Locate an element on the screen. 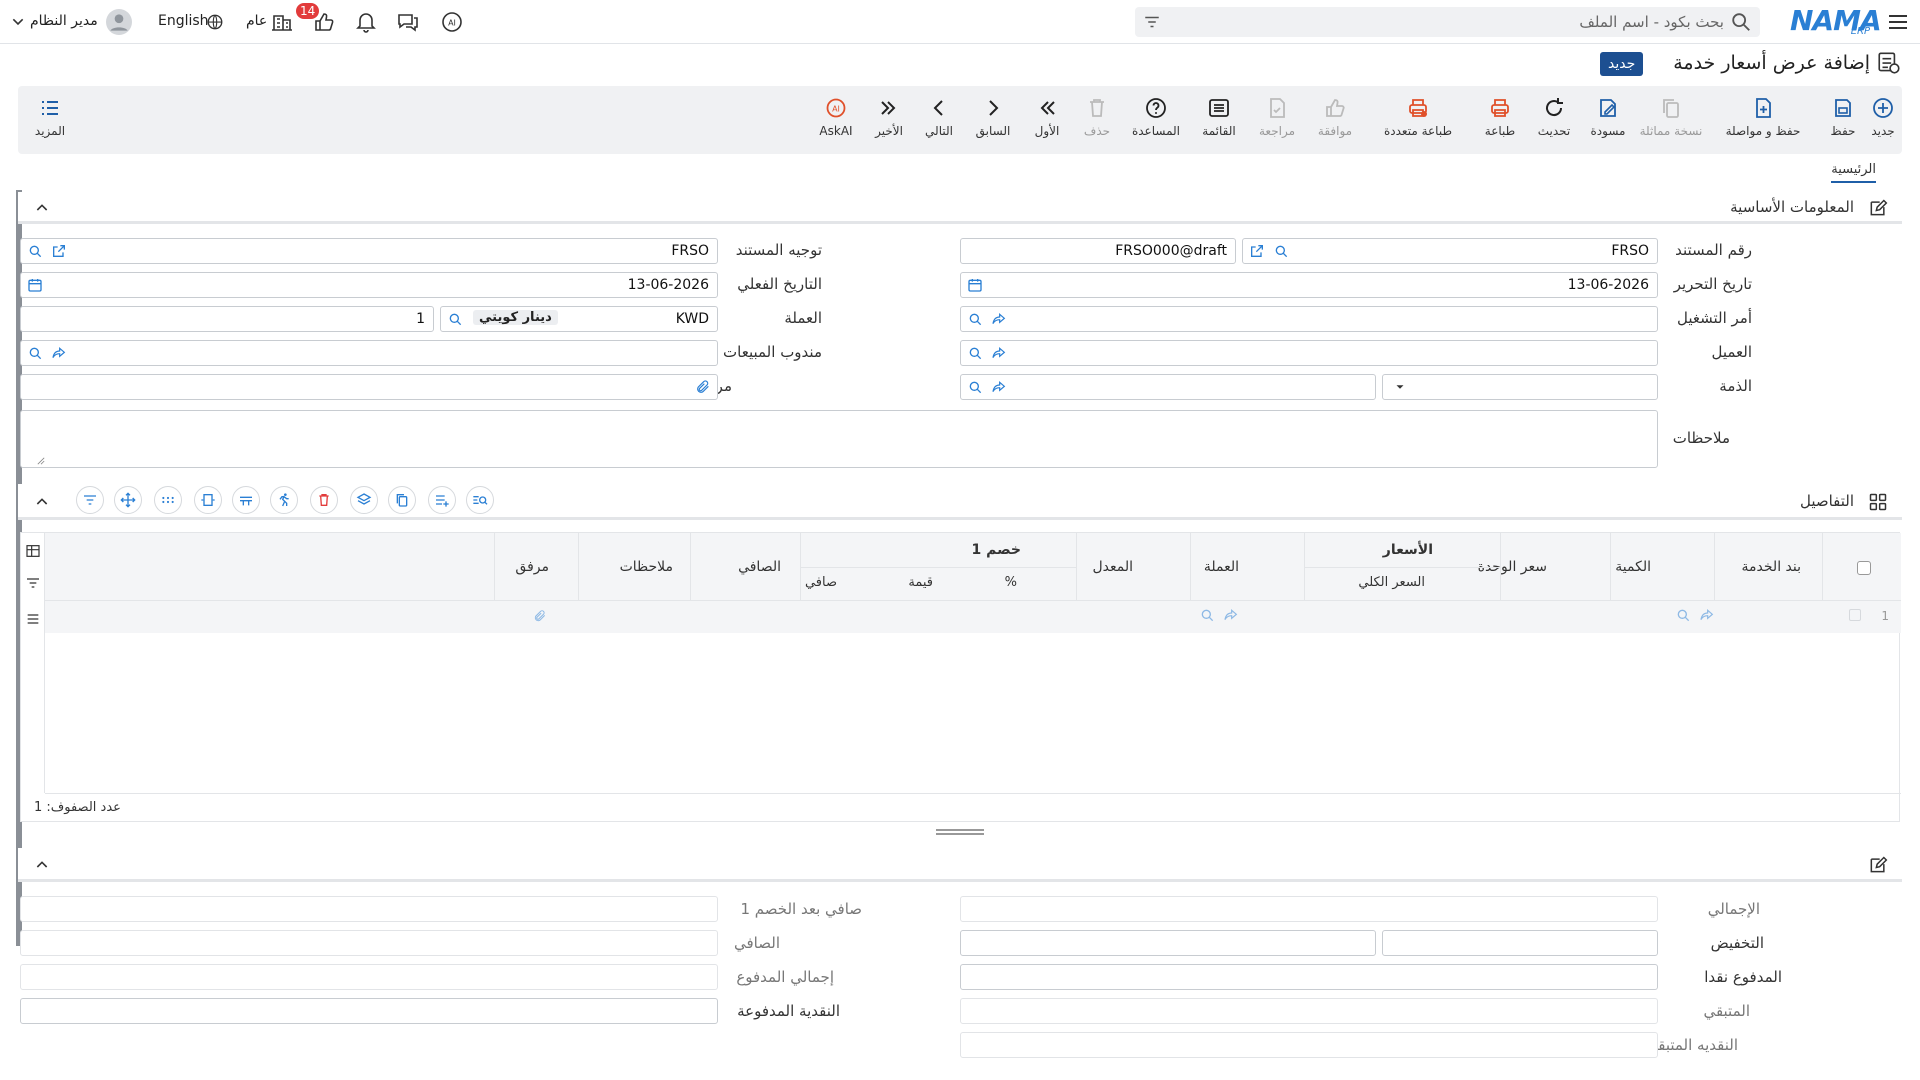 The height and width of the screenshot is (1080, 1920). customer-field is located at coordinates (1309, 353).